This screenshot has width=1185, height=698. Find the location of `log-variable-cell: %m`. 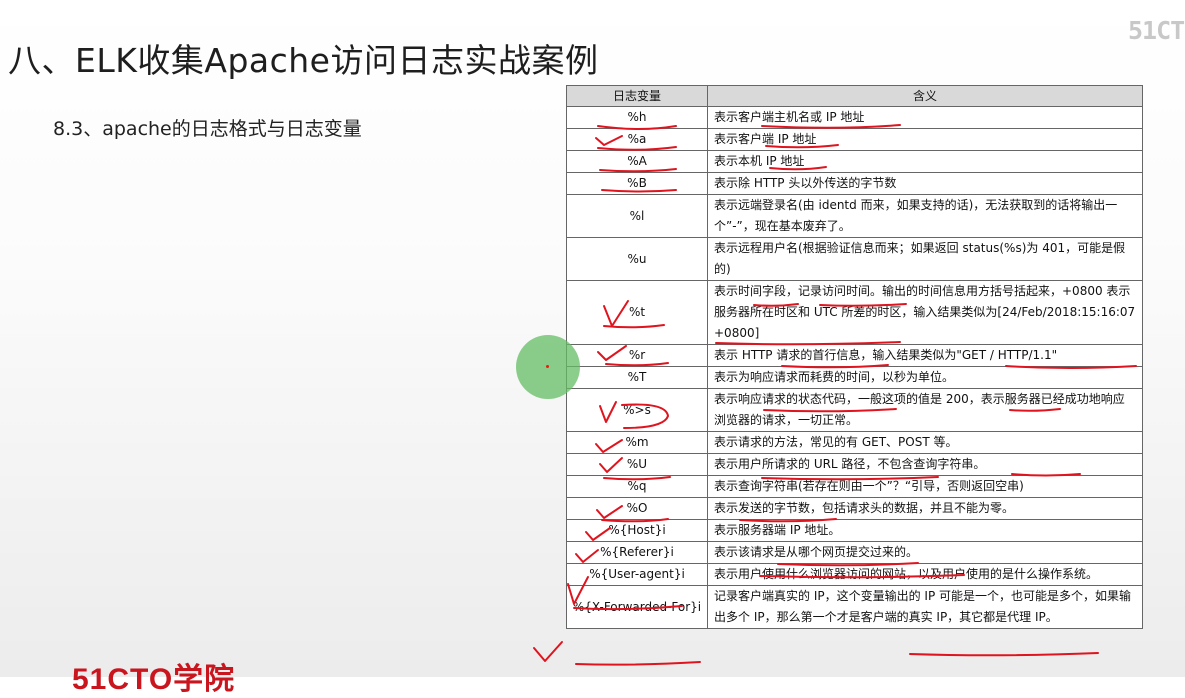

log-variable-cell: %m is located at coordinates (637, 442).